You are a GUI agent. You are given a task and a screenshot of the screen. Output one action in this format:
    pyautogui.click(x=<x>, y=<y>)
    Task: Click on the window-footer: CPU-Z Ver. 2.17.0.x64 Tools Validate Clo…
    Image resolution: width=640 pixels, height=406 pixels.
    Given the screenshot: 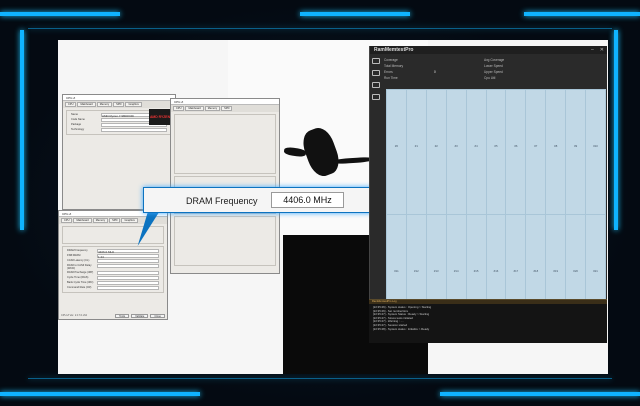 What is the action you would take?
    pyautogui.click(x=113, y=315)
    